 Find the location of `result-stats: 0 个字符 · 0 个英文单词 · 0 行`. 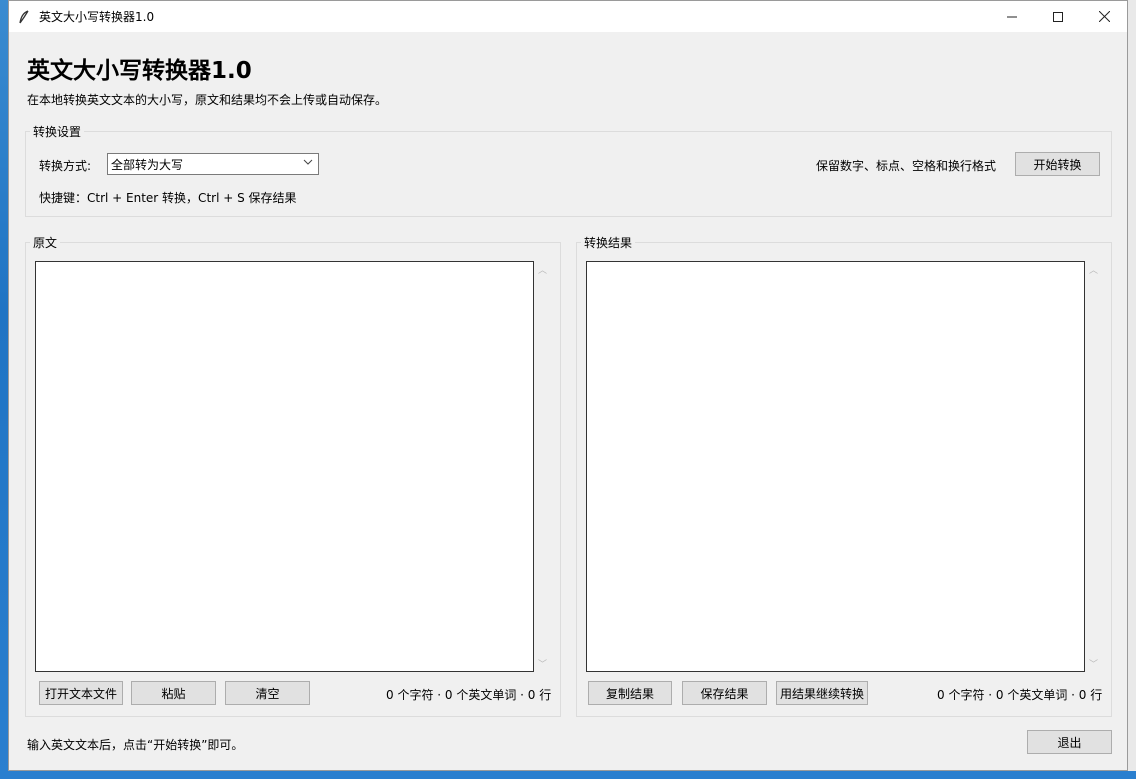

result-stats: 0 个字符 · 0 个英文单词 · 0 行 is located at coordinates (1020, 695).